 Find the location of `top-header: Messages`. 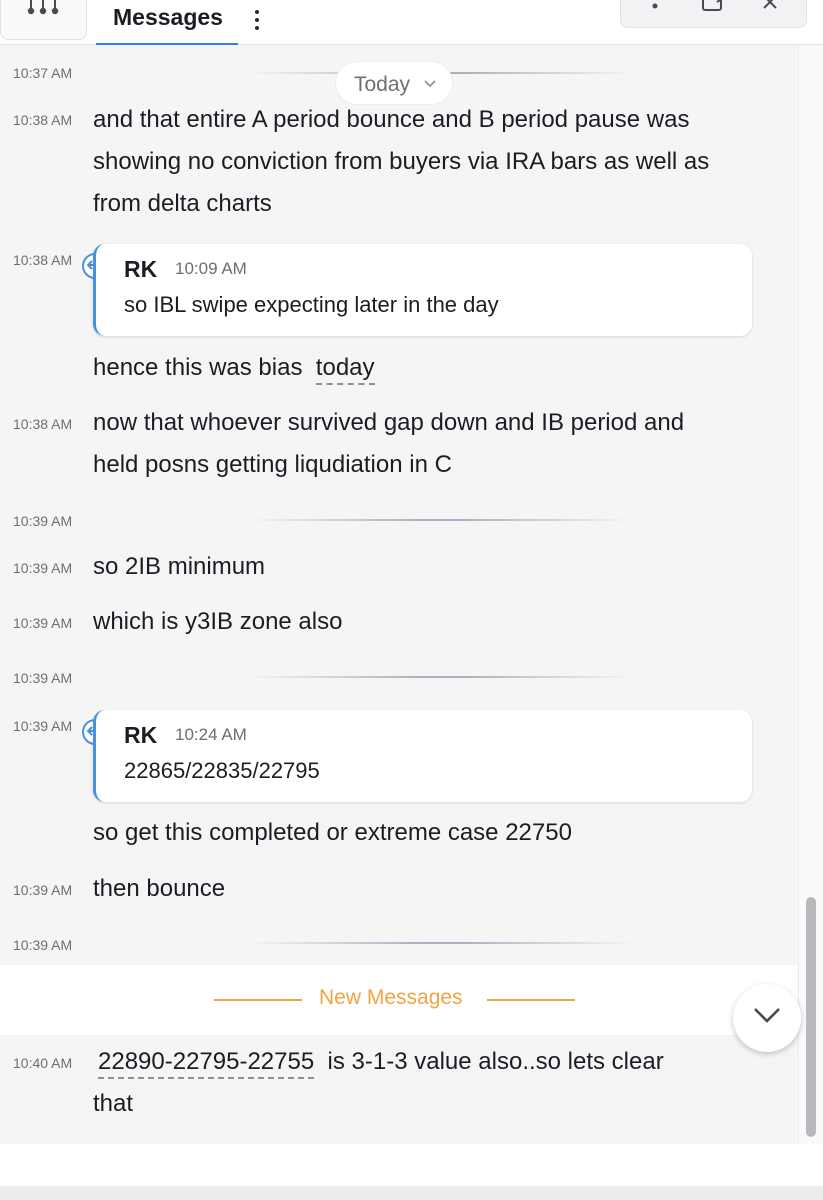

top-header: Messages is located at coordinates (411, 23).